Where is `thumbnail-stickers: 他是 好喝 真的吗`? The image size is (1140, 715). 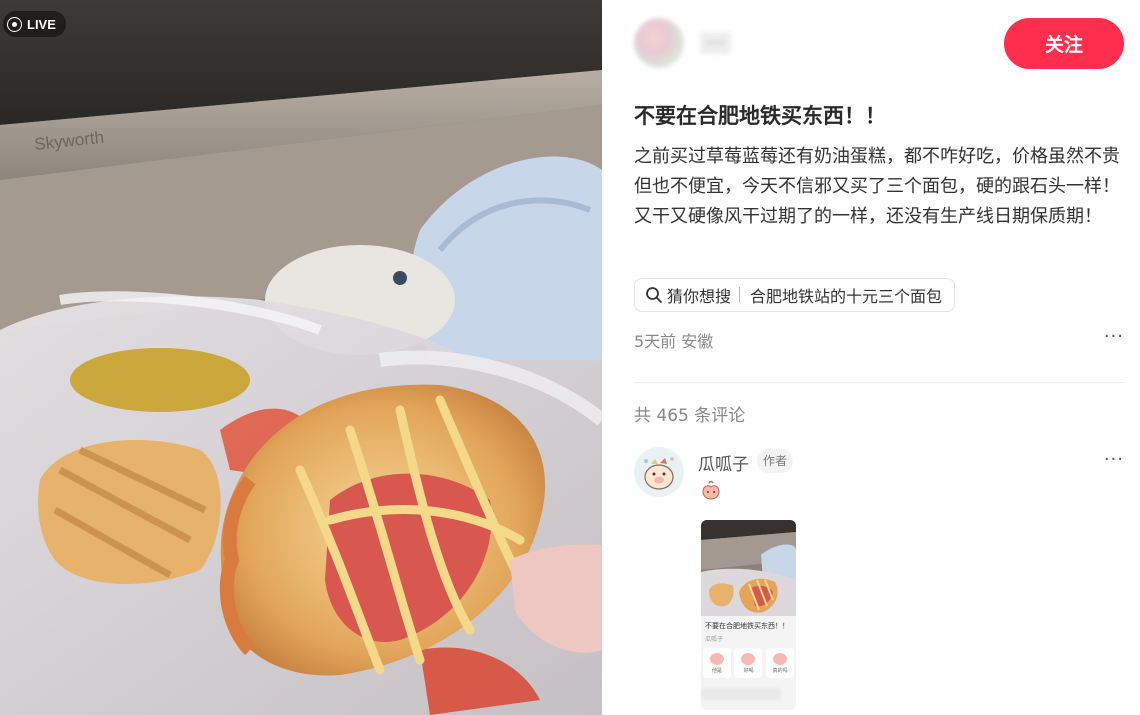
thumbnail-stickers: 他是 好喝 真的吗 is located at coordinates (748, 664).